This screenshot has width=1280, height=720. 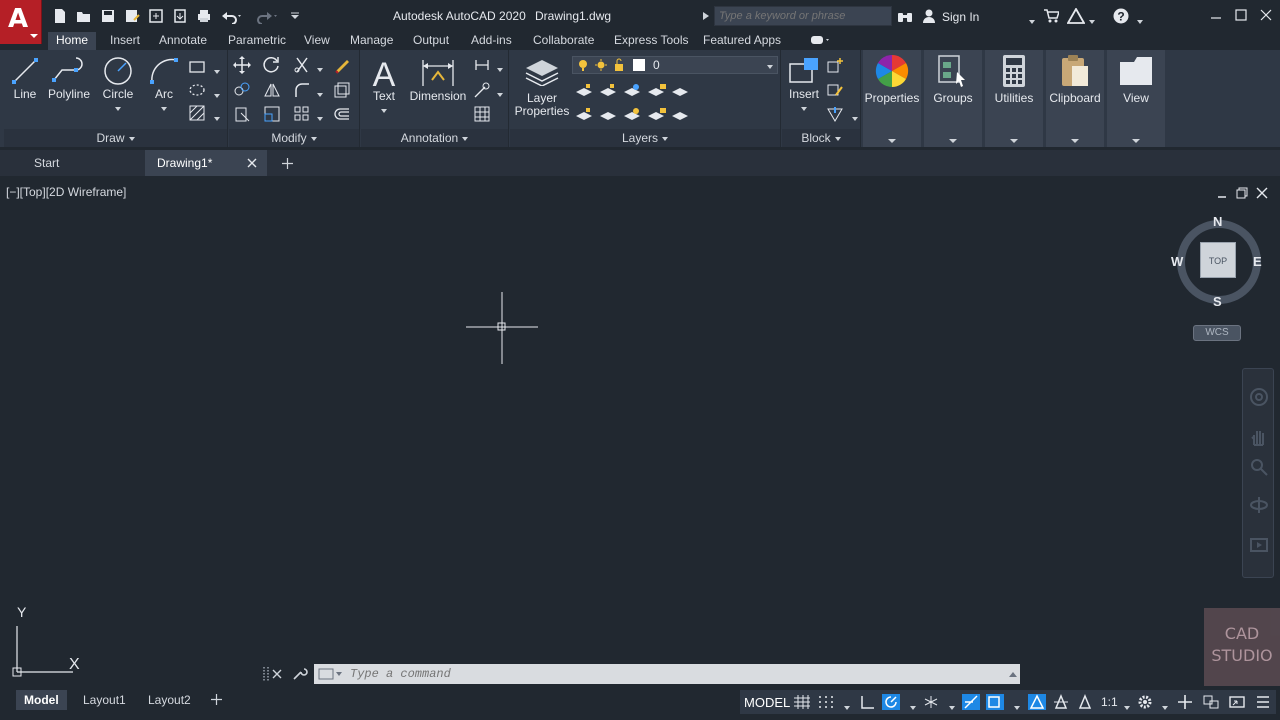 I want to click on help-icon: ?, so click(x=1121, y=16).